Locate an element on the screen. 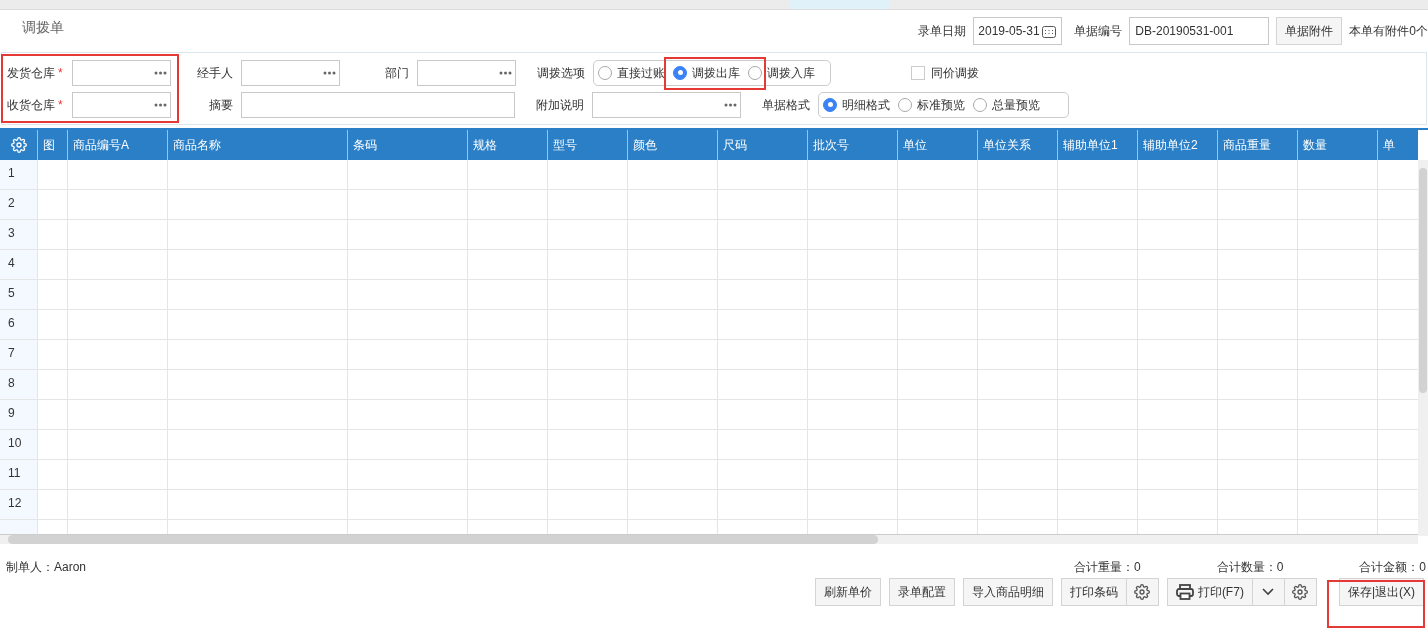  field-label: 附加说明 is located at coordinates (560, 105).